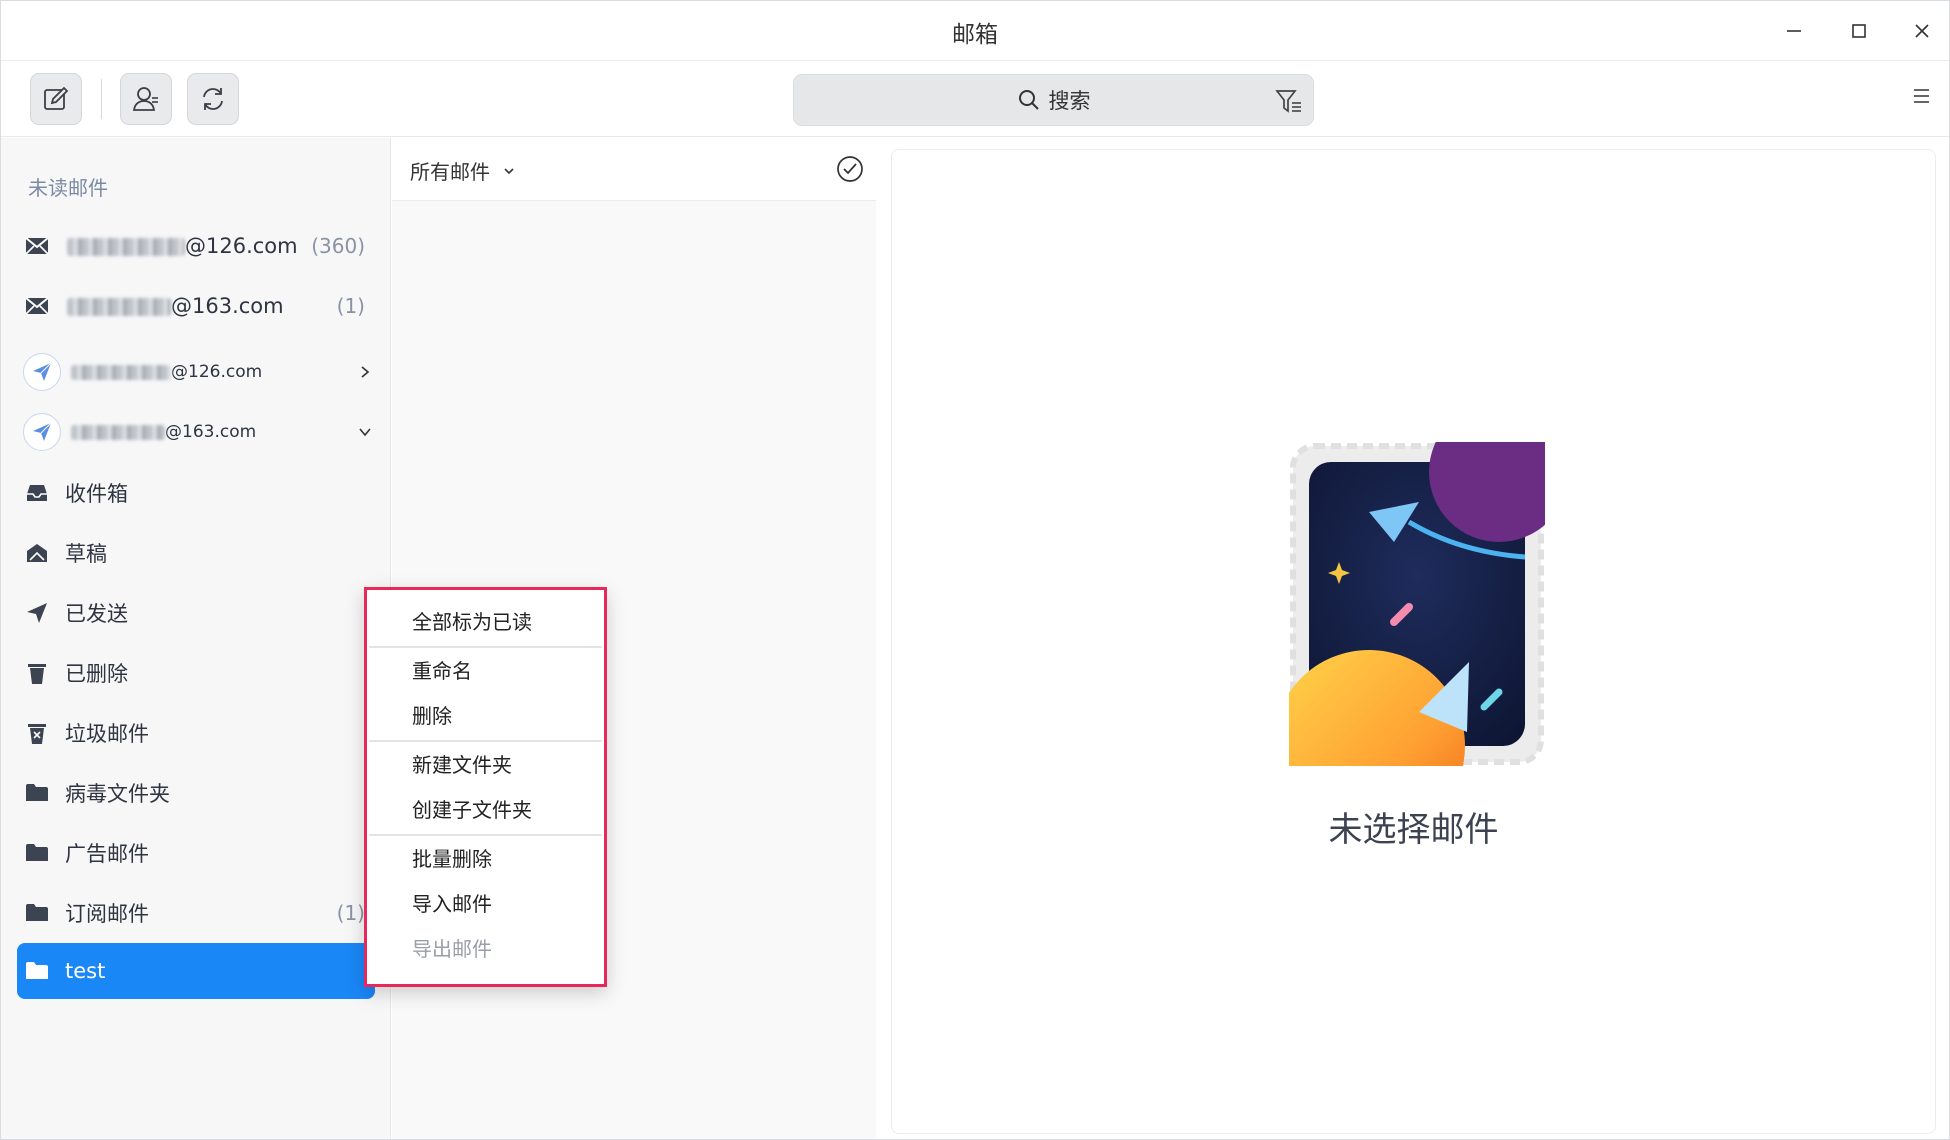 Image resolution: width=1950 pixels, height=1140 pixels. What do you see at coordinates (1028, 100) in the screenshot?
I see `search-icon` at bounding box center [1028, 100].